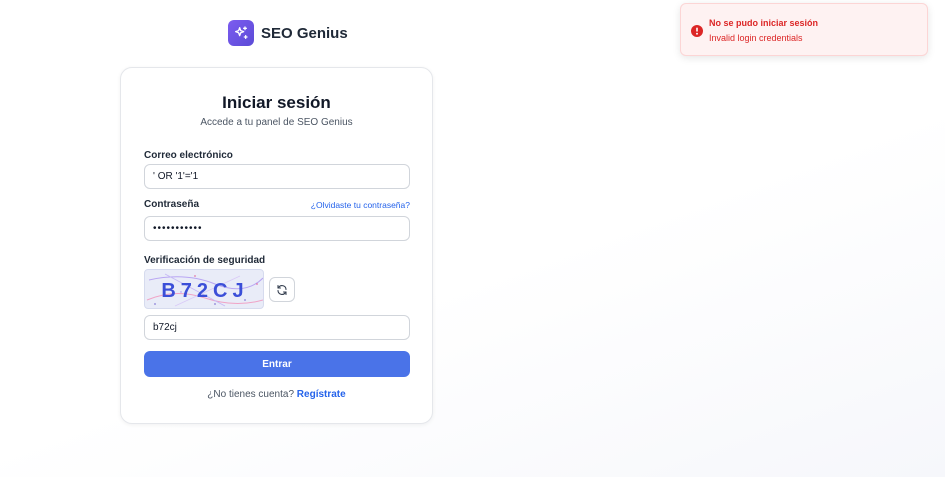 The image size is (945, 477). What do you see at coordinates (172, 204) in the screenshot?
I see `password-label: Contraseña` at bounding box center [172, 204].